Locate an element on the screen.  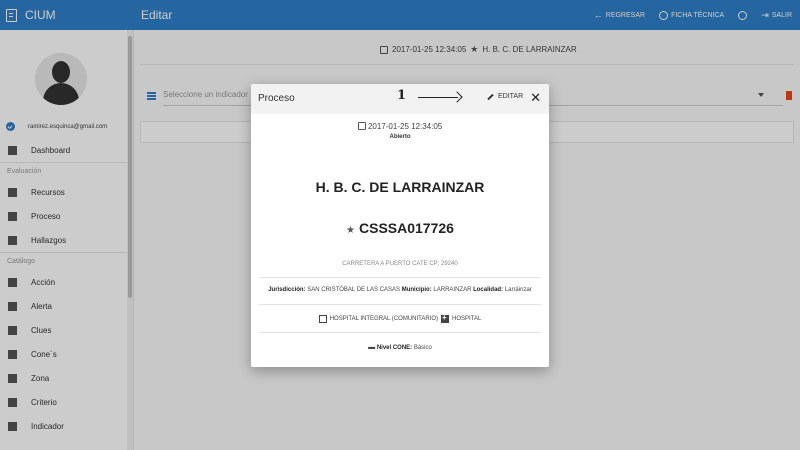
hospital-cross-icon is located at coordinates (445, 318).